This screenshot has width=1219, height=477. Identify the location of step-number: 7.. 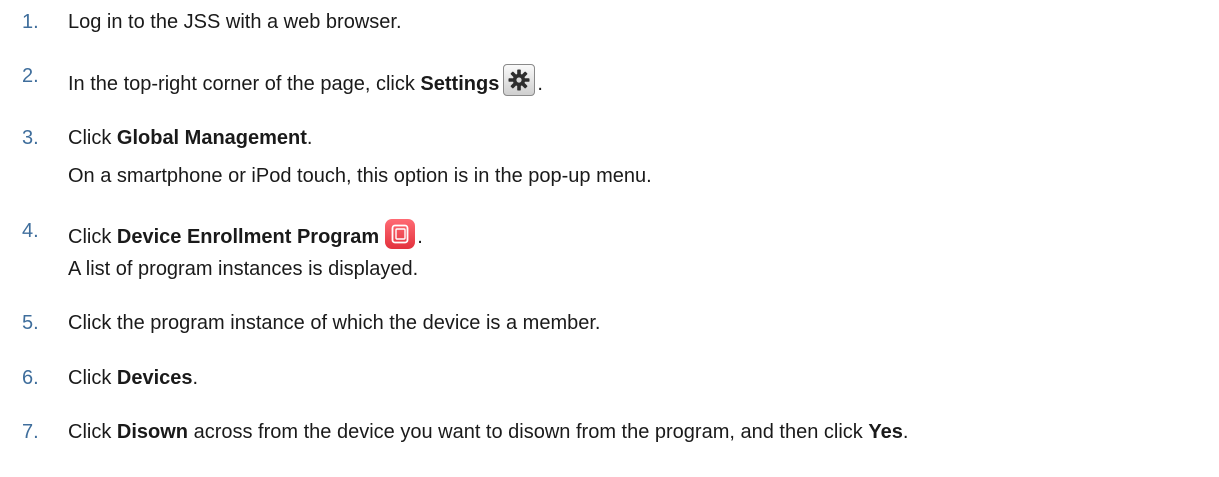
(30, 432).